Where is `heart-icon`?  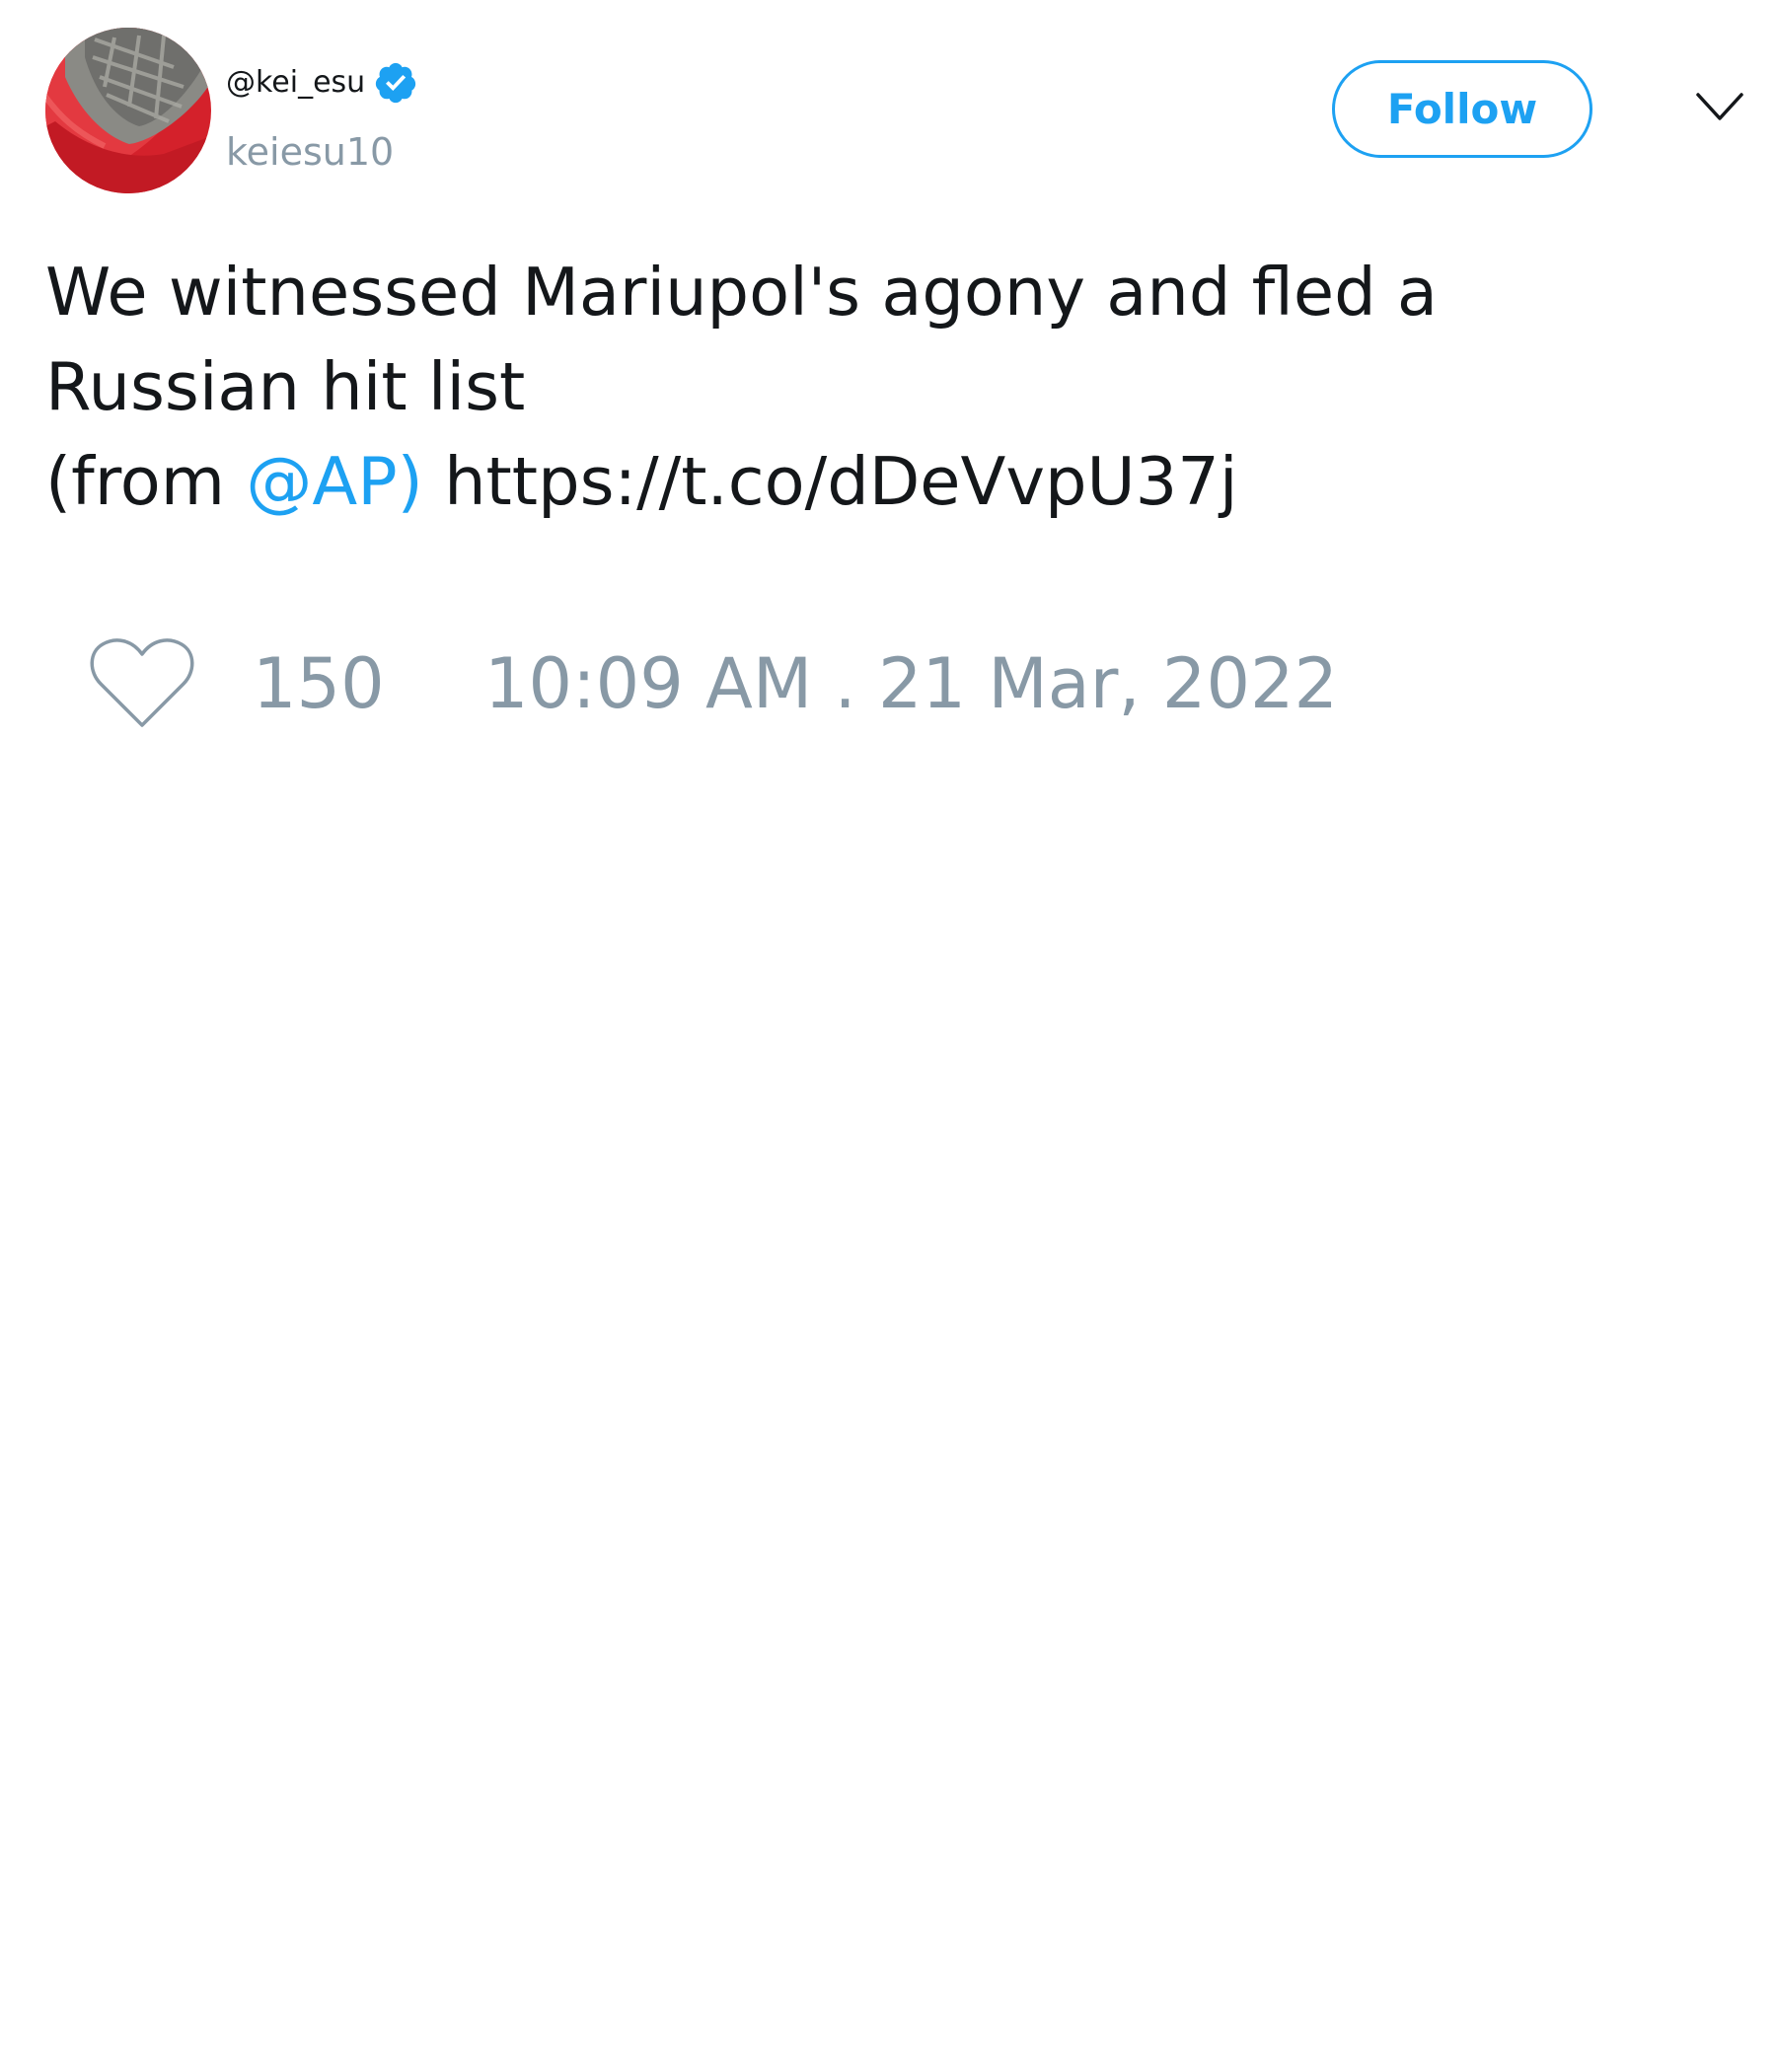 heart-icon is located at coordinates (142, 684).